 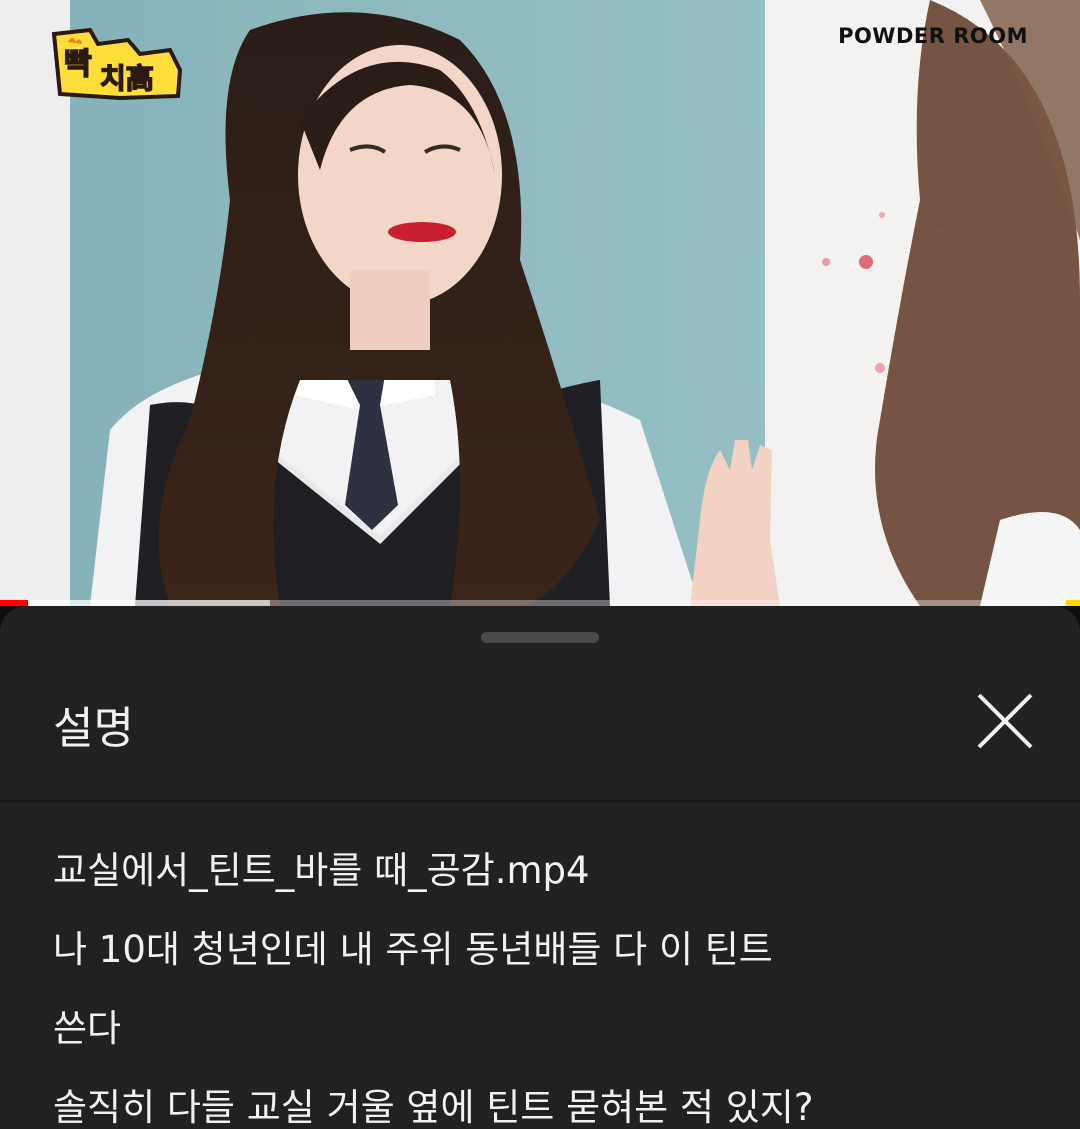 I want to click on drag-handle, so click(x=540, y=637).